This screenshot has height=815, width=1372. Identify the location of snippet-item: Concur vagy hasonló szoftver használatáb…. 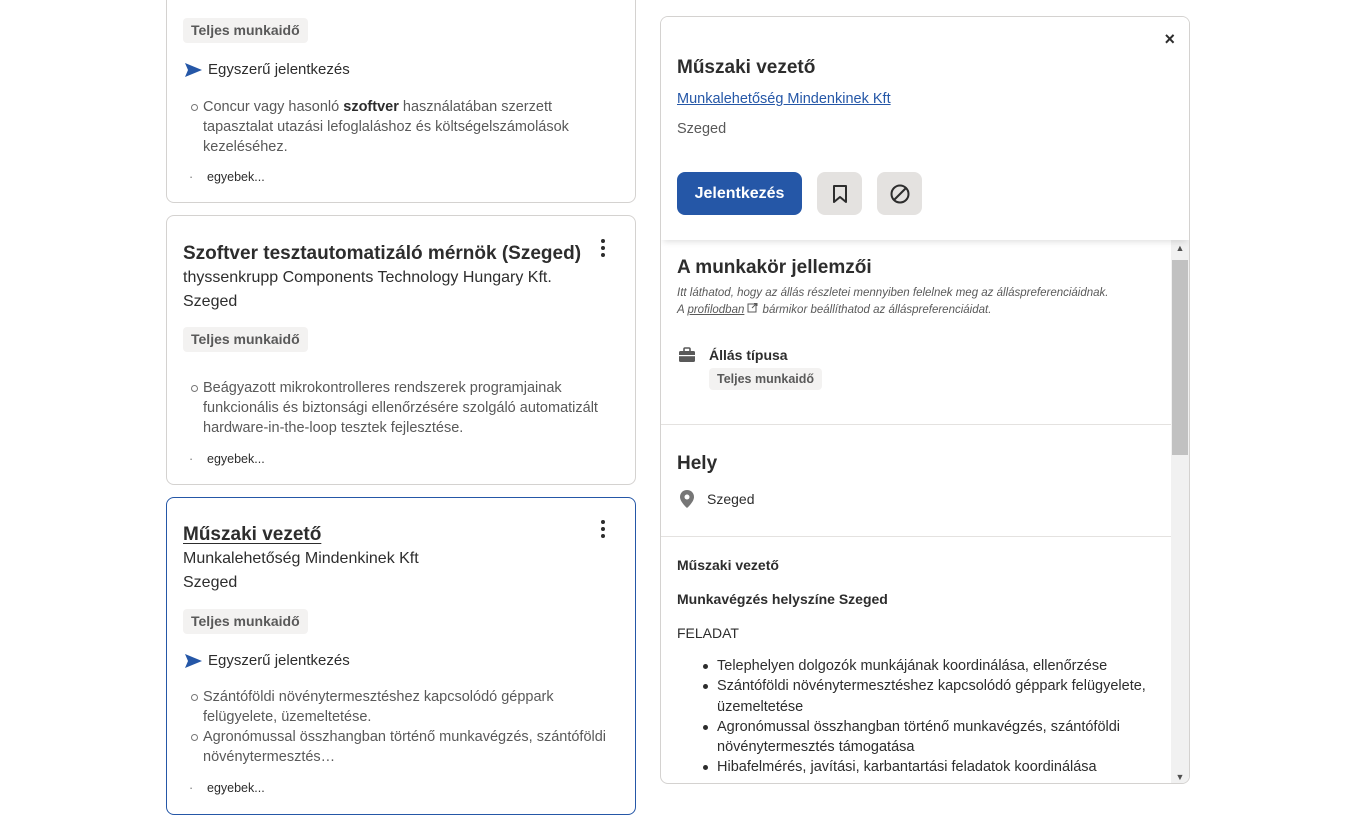
(402, 127).